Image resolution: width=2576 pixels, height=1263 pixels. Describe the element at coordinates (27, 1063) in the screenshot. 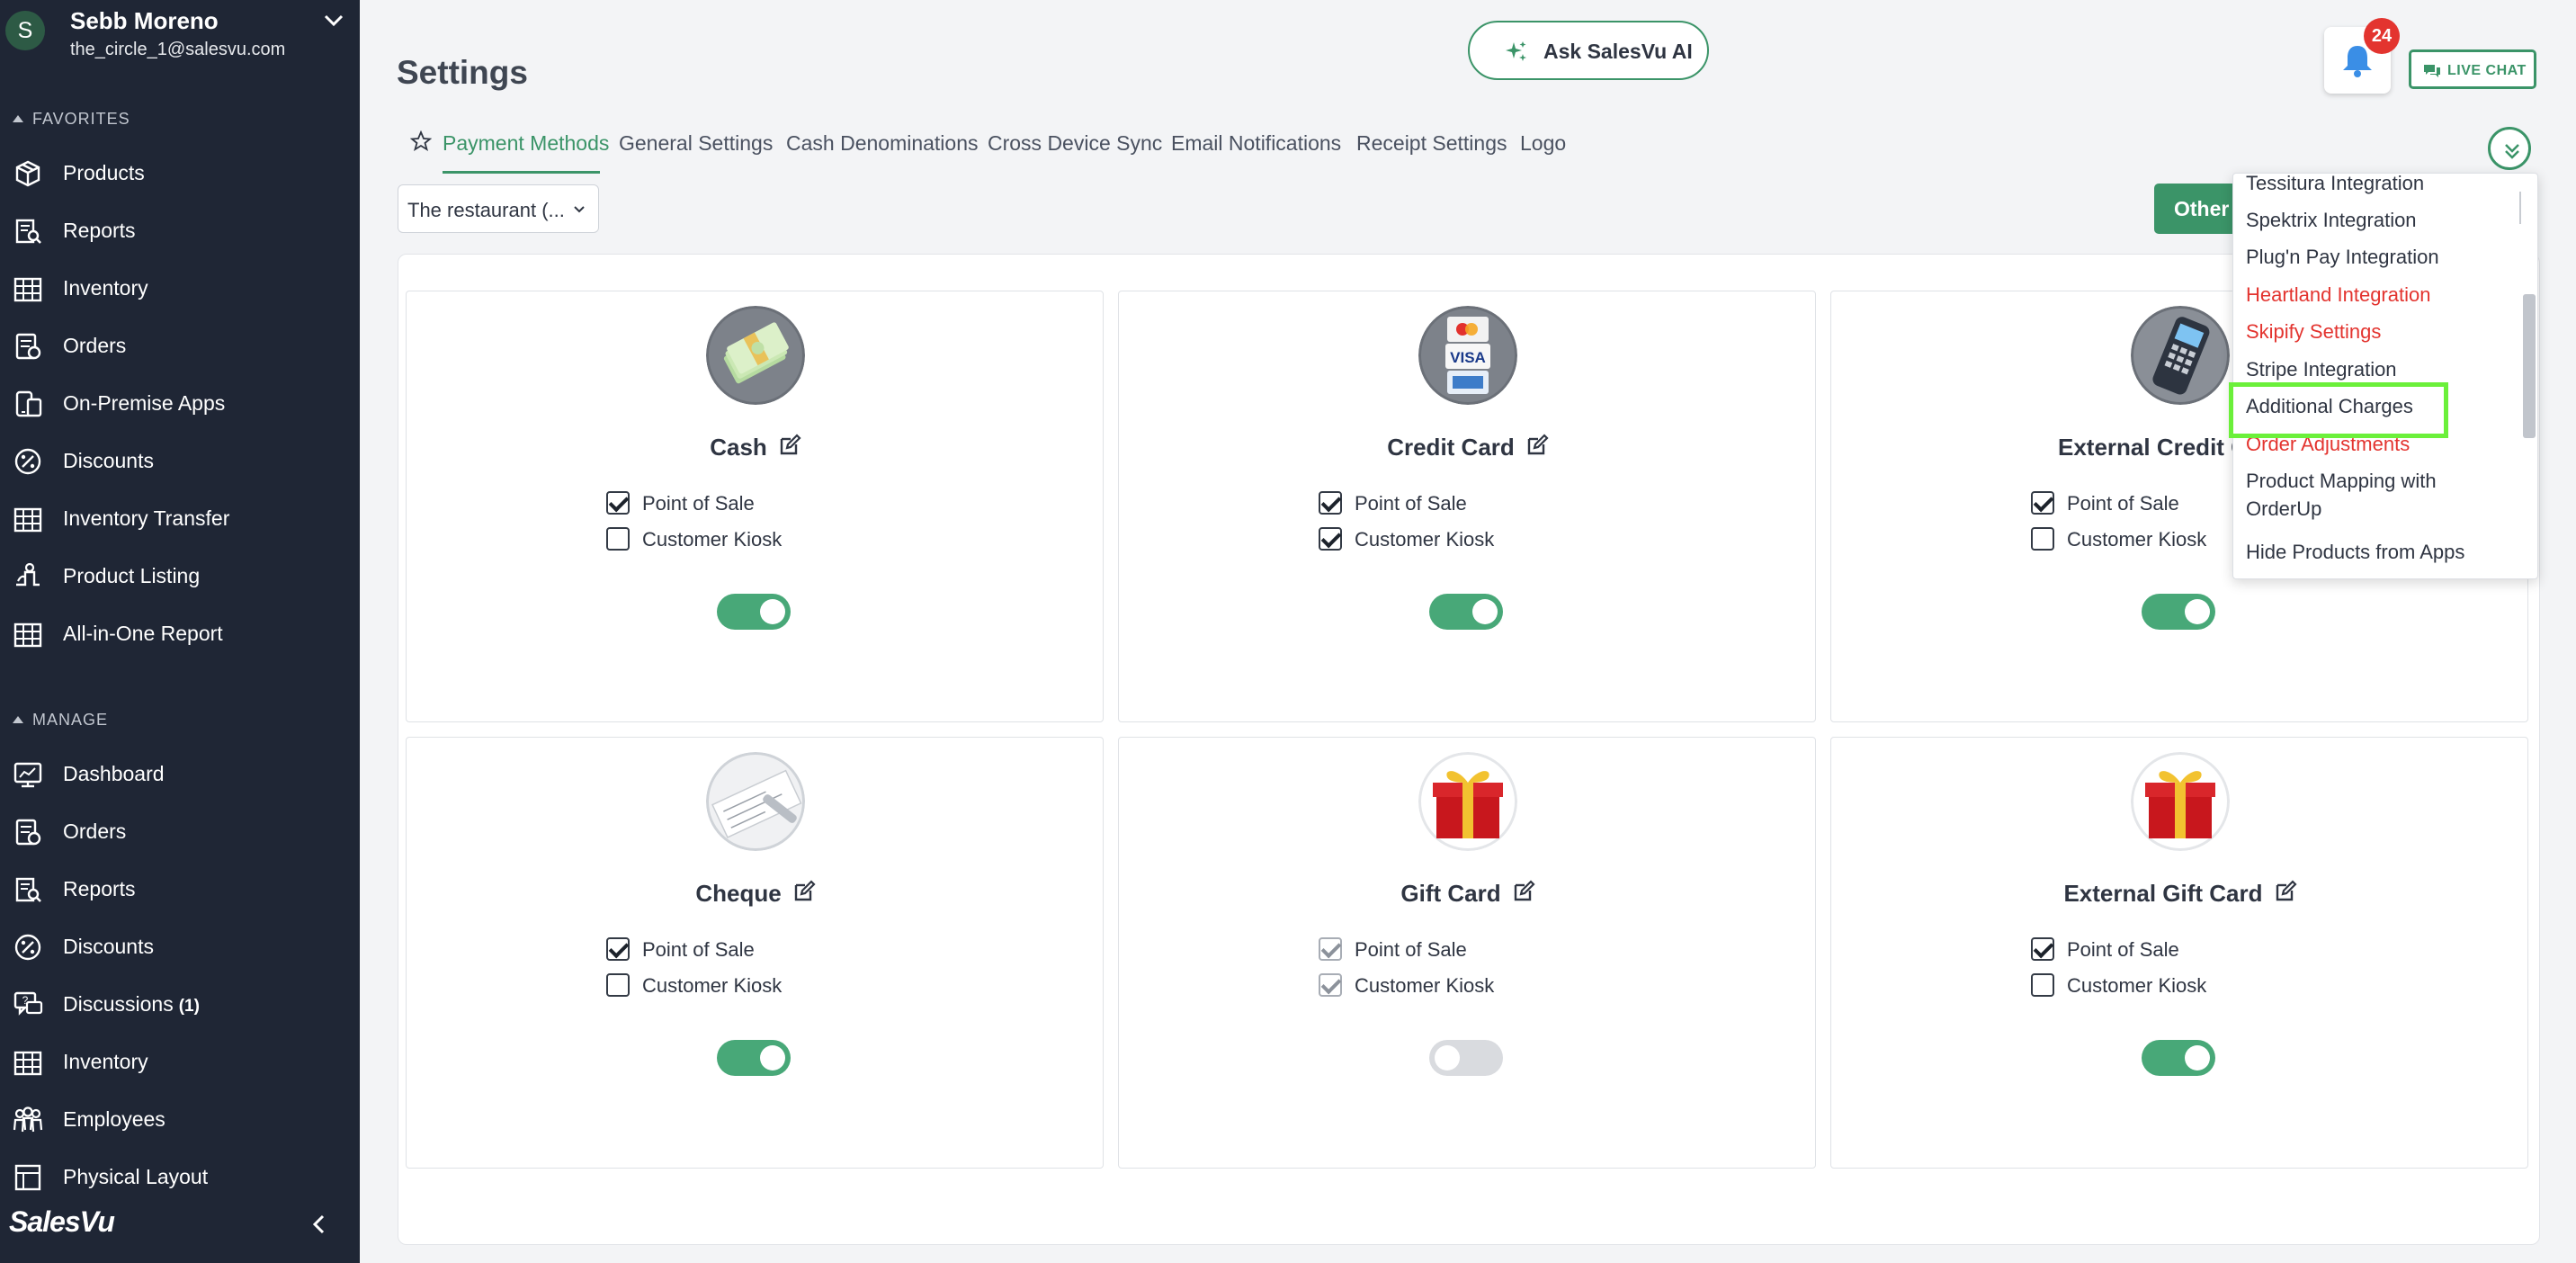

I see `inventory-icon` at that location.